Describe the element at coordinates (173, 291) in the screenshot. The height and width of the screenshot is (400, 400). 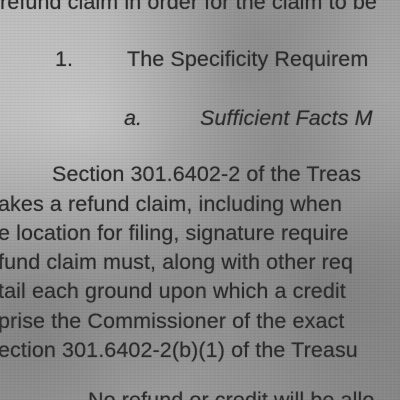
I see `paragraph-line-5: tail each ground upon which a credit` at that location.